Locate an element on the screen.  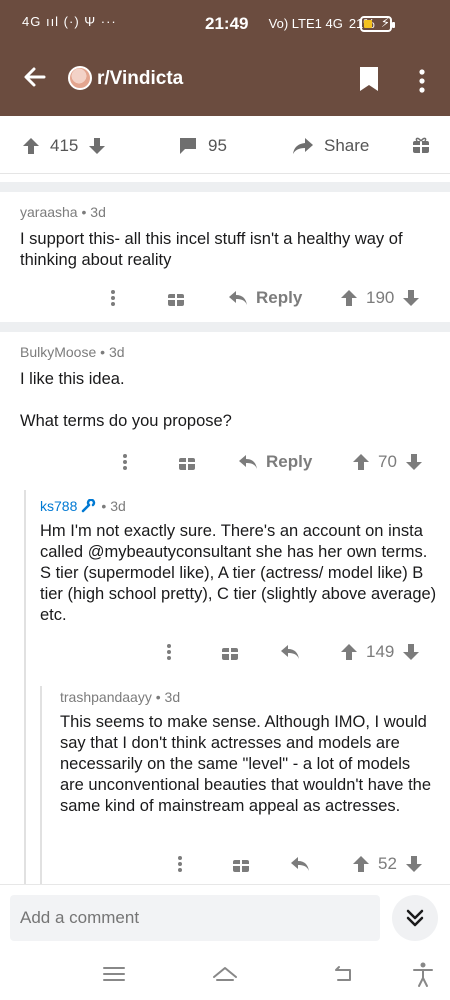
comment-author: trashpandaayy is located at coordinates (106, 697).